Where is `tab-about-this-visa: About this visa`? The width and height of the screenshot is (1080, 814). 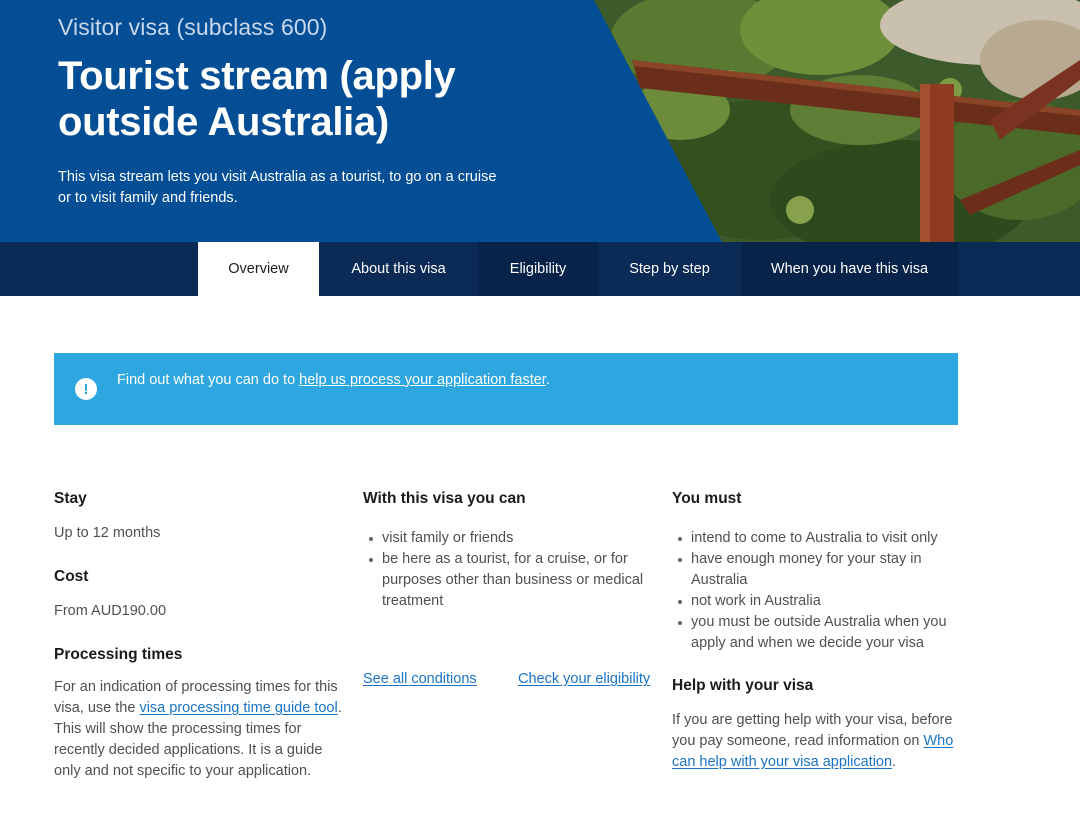 tab-about-this-visa: About this visa is located at coordinates (398, 269).